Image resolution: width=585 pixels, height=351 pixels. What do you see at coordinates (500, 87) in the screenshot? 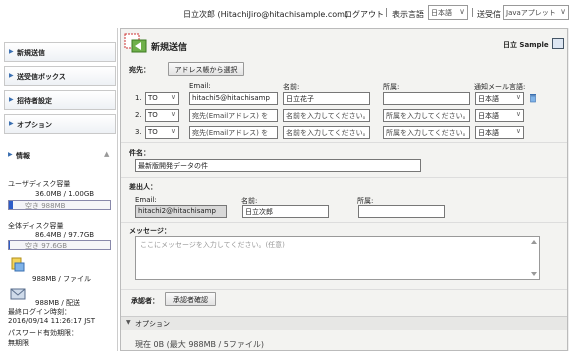
I see `notify-language-column-label: 通知メール言語:` at bounding box center [500, 87].